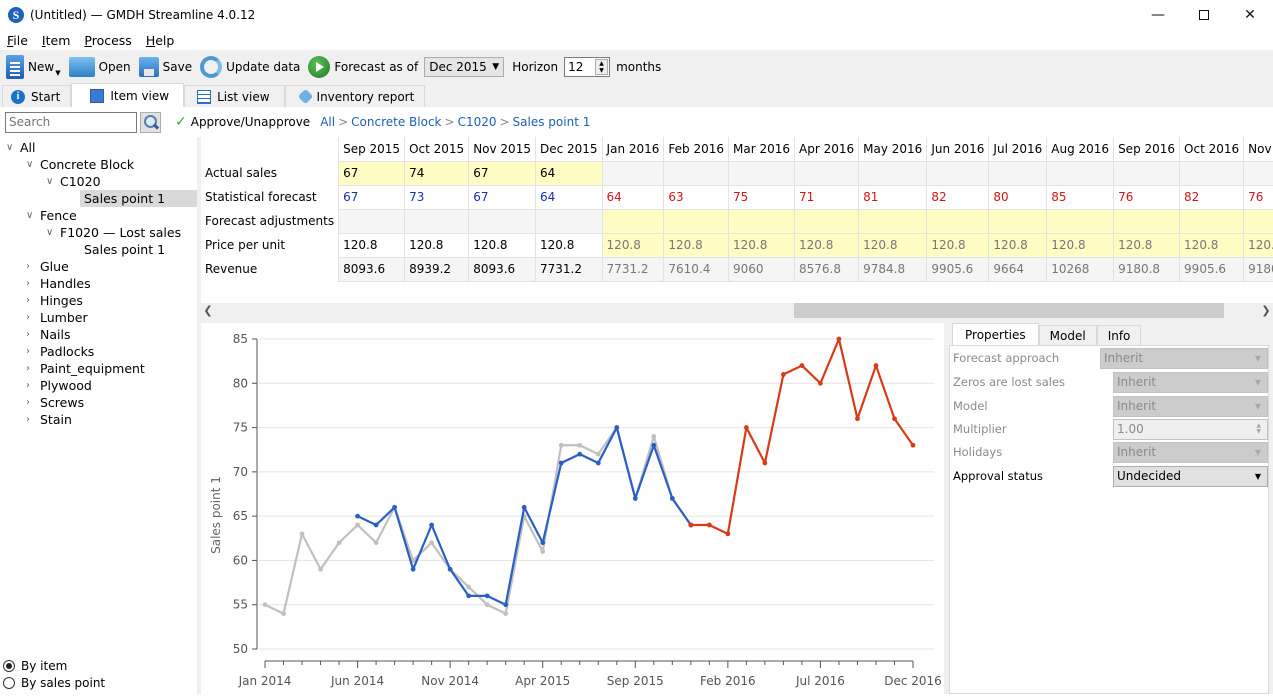 This screenshot has height=697, width=1273. What do you see at coordinates (107, 40) in the screenshot?
I see `menu-process: Process` at bounding box center [107, 40].